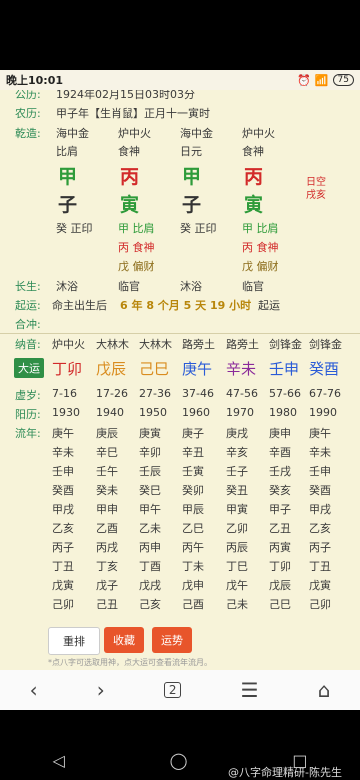  What do you see at coordinates (150, 471) in the screenshot?
I see `liunian-cell: 壬辰` at bounding box center [150, 471].